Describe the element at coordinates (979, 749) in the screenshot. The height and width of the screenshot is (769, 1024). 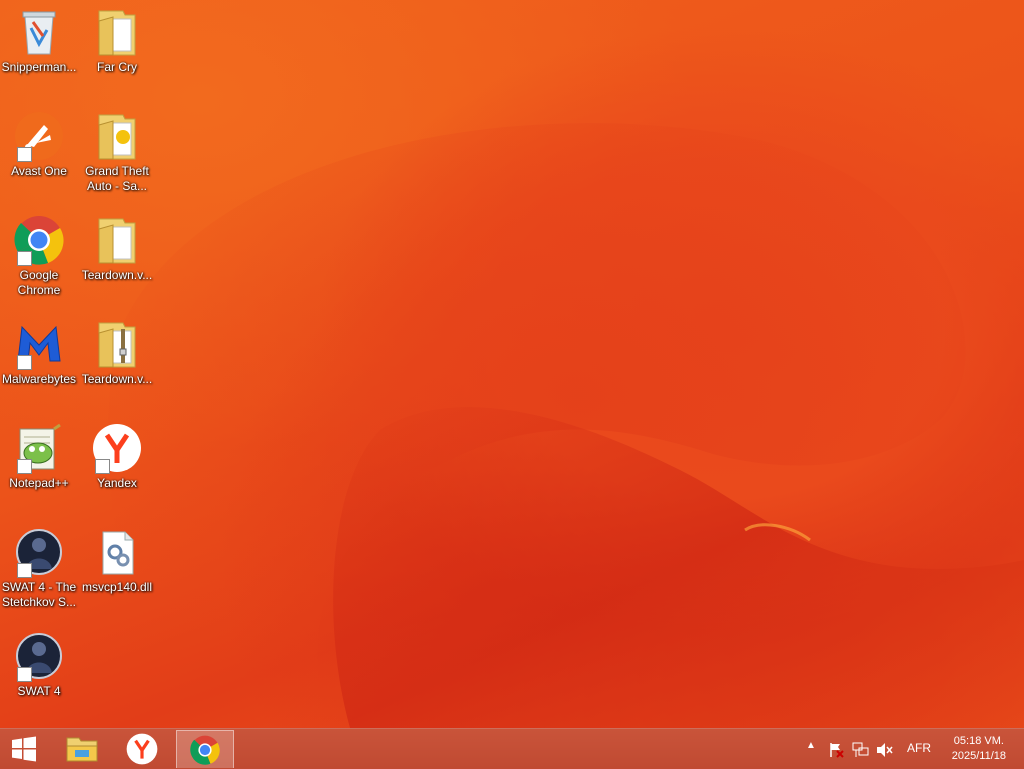
I see `clock: 05:18 VM. 2025/11/18` at that location.